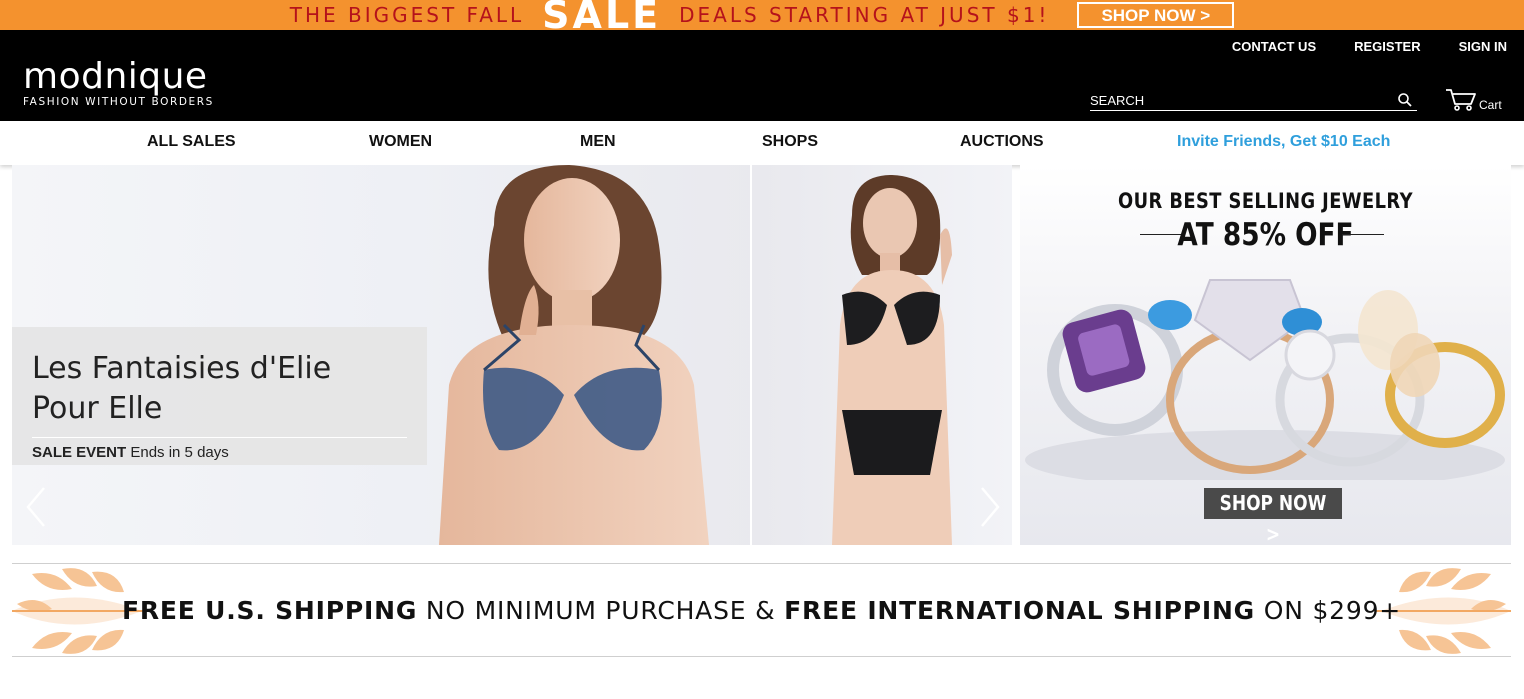 The height and width of the screenshot is (699, 1524). Describe the element at coordinates (115, 76) in the screenshot. I see `logo-wordmark: modnique` at that location.